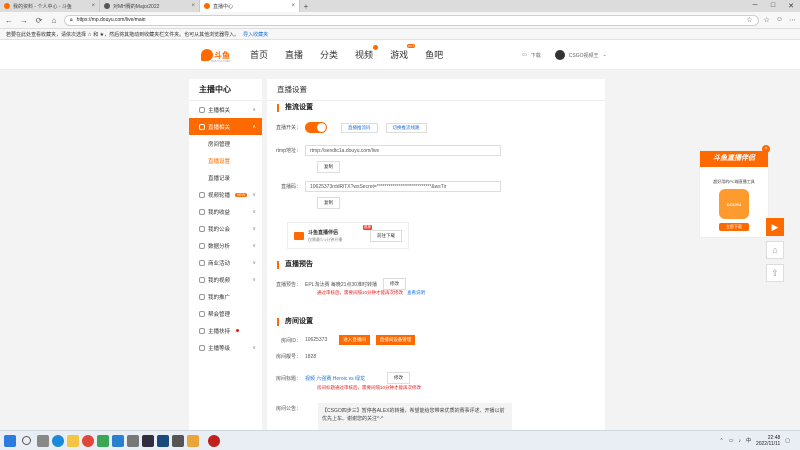 This screenshot has height=450, width=800. I want to click on tray-arrow-icon: ⌃, so click(722, 441).